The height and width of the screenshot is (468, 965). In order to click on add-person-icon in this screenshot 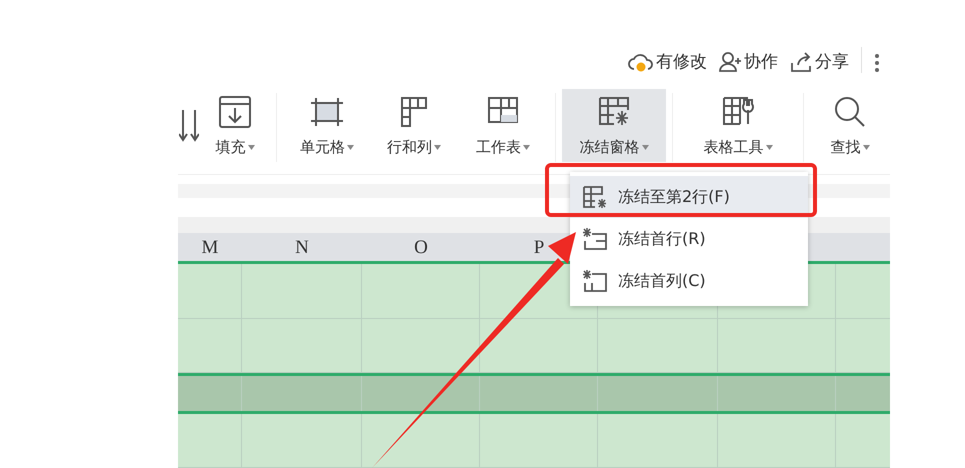, I will do `click(730, 61)`.